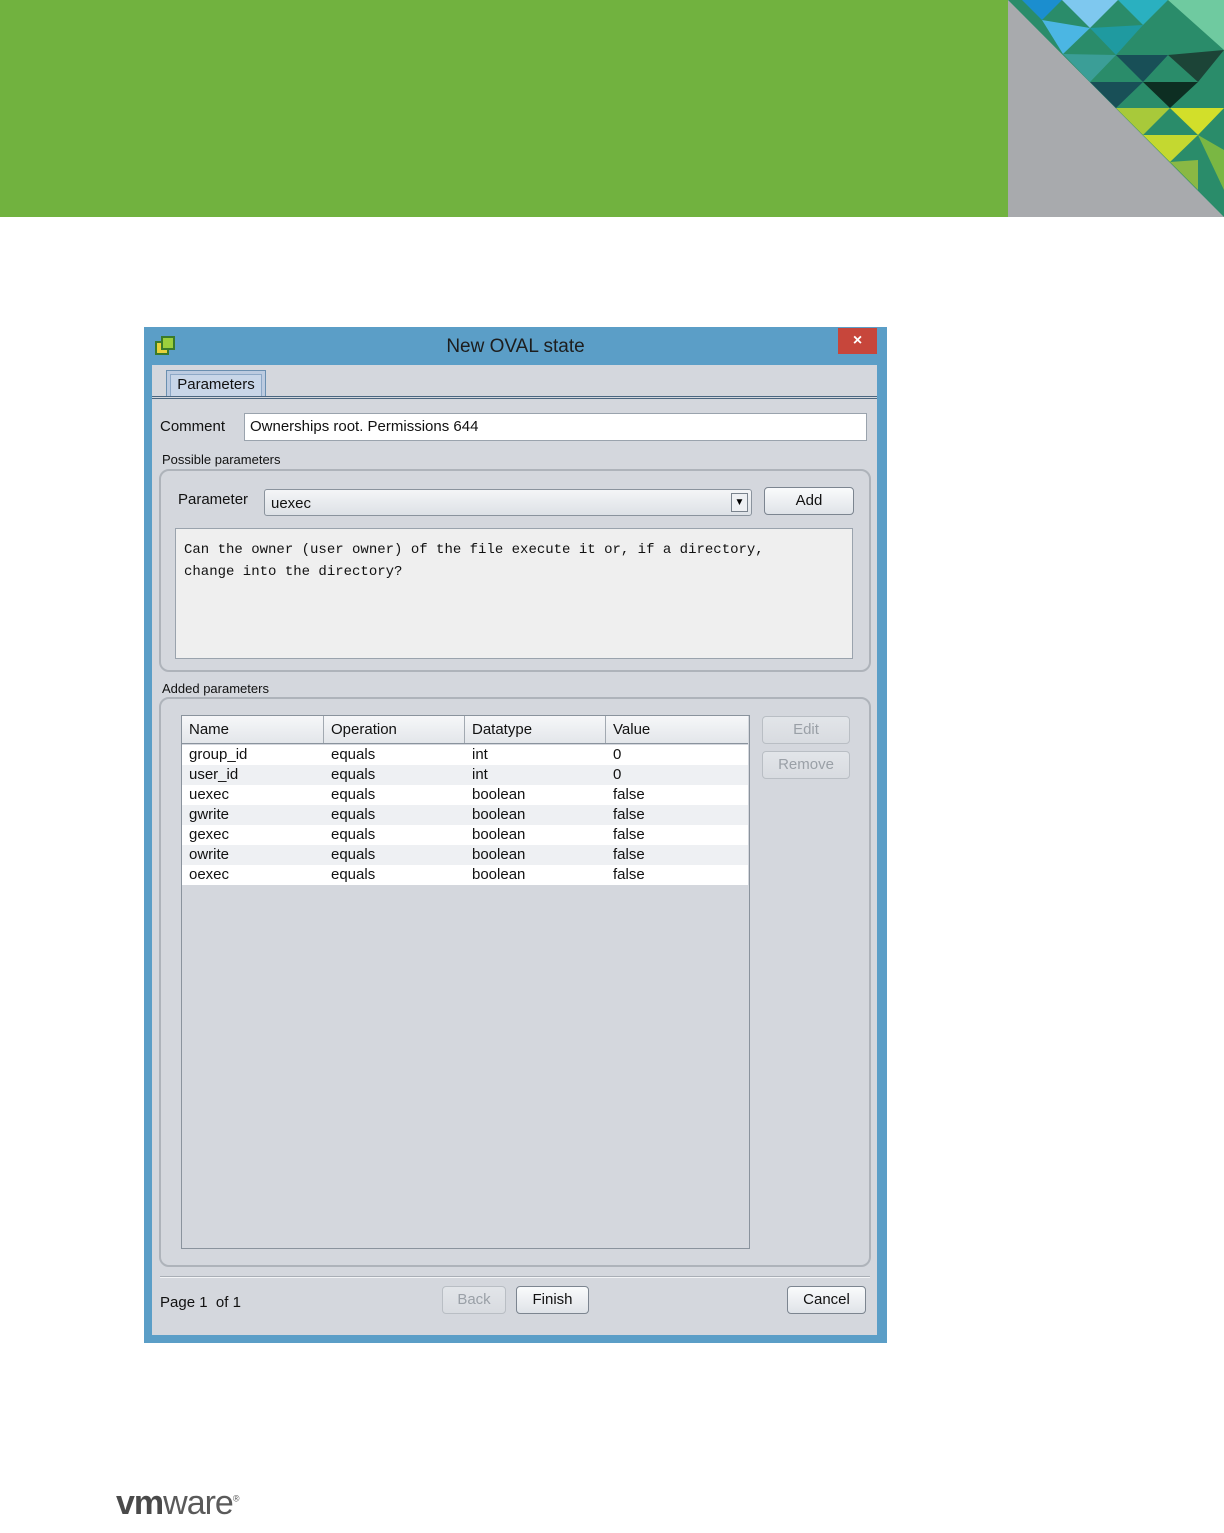 The image size is (1224, 1533). I want to click on logo-vm: vm, so click(140, 1503).